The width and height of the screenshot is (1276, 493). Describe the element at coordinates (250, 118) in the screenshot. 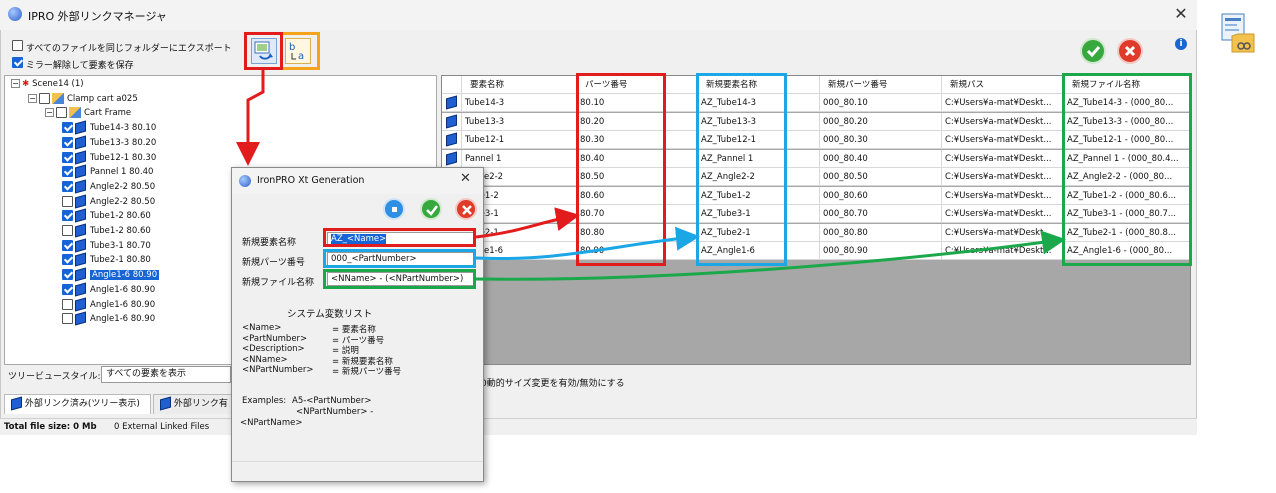

I see `red-arrow-toolbar` at that location.